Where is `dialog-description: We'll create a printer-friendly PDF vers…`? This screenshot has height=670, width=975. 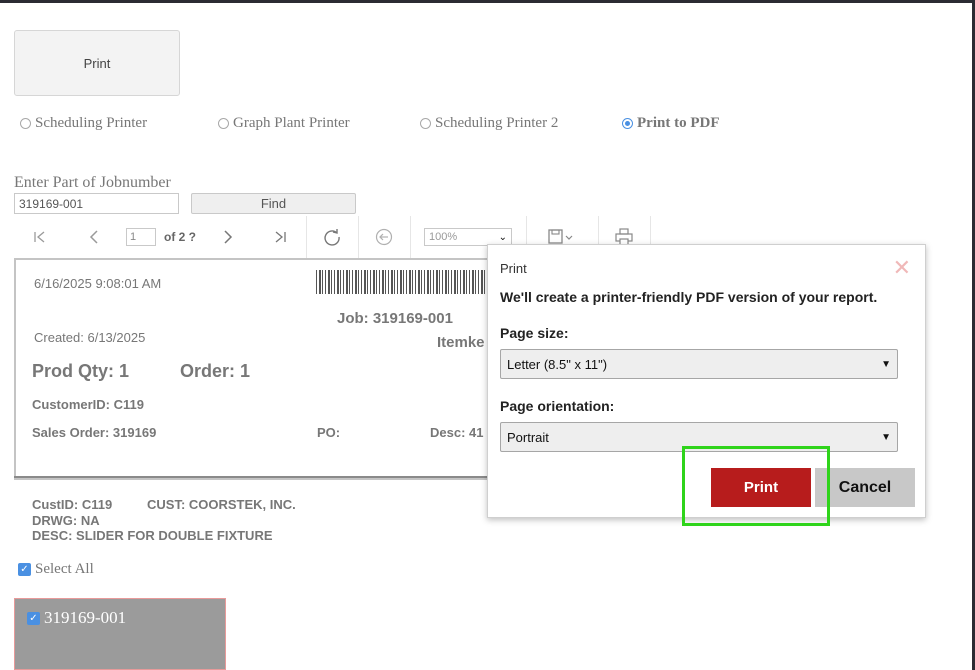
dialog-description: We'll create a printer-friendly PDF vers… is located at coordinates (689, 297).